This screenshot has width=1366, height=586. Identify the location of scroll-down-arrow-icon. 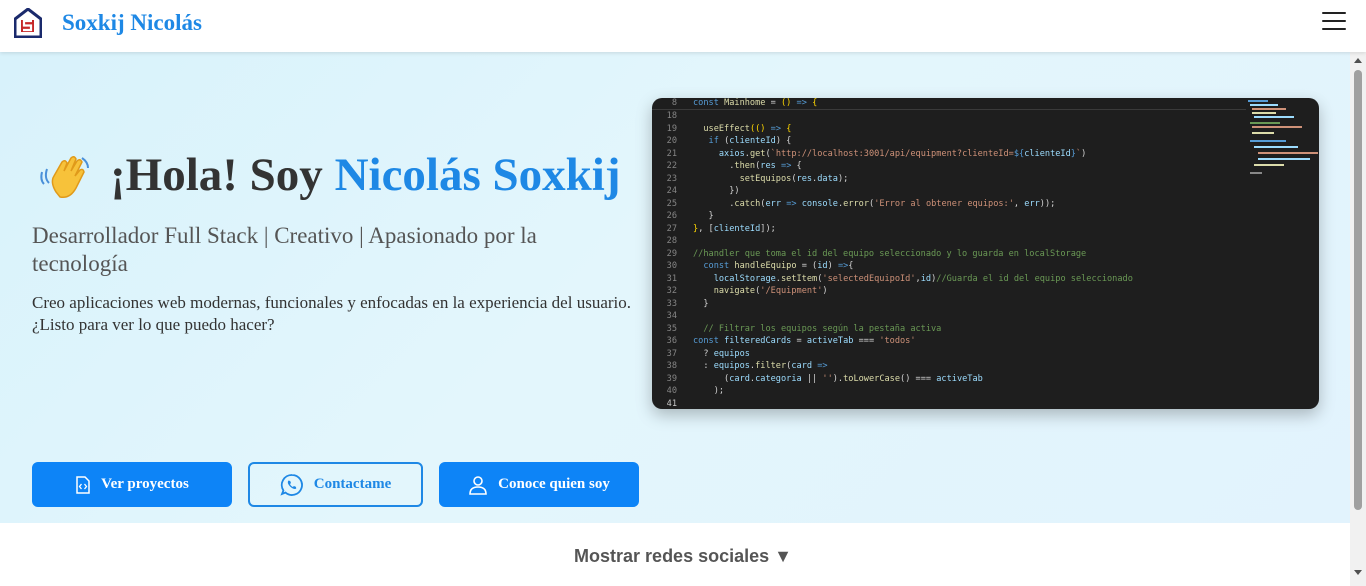
(1358, 572).